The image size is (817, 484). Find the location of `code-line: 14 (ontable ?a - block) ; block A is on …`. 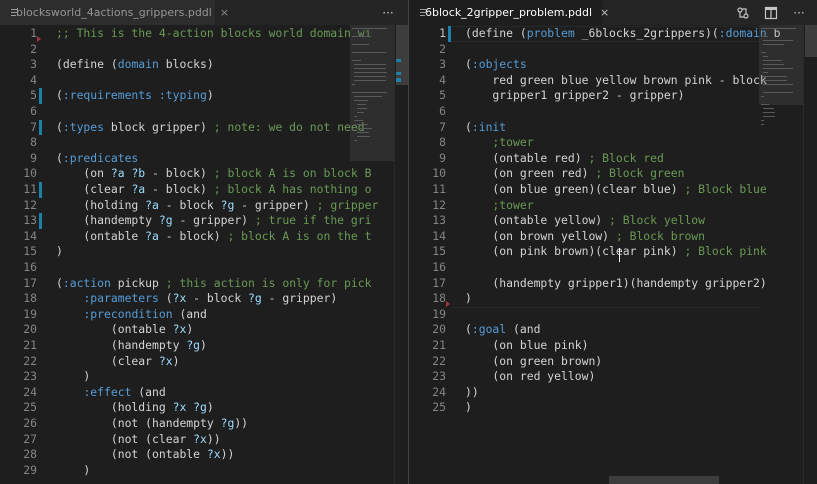

code-line: 14 (ontable ?a - block) ; block A is on … is located at coordinates (204, 237).